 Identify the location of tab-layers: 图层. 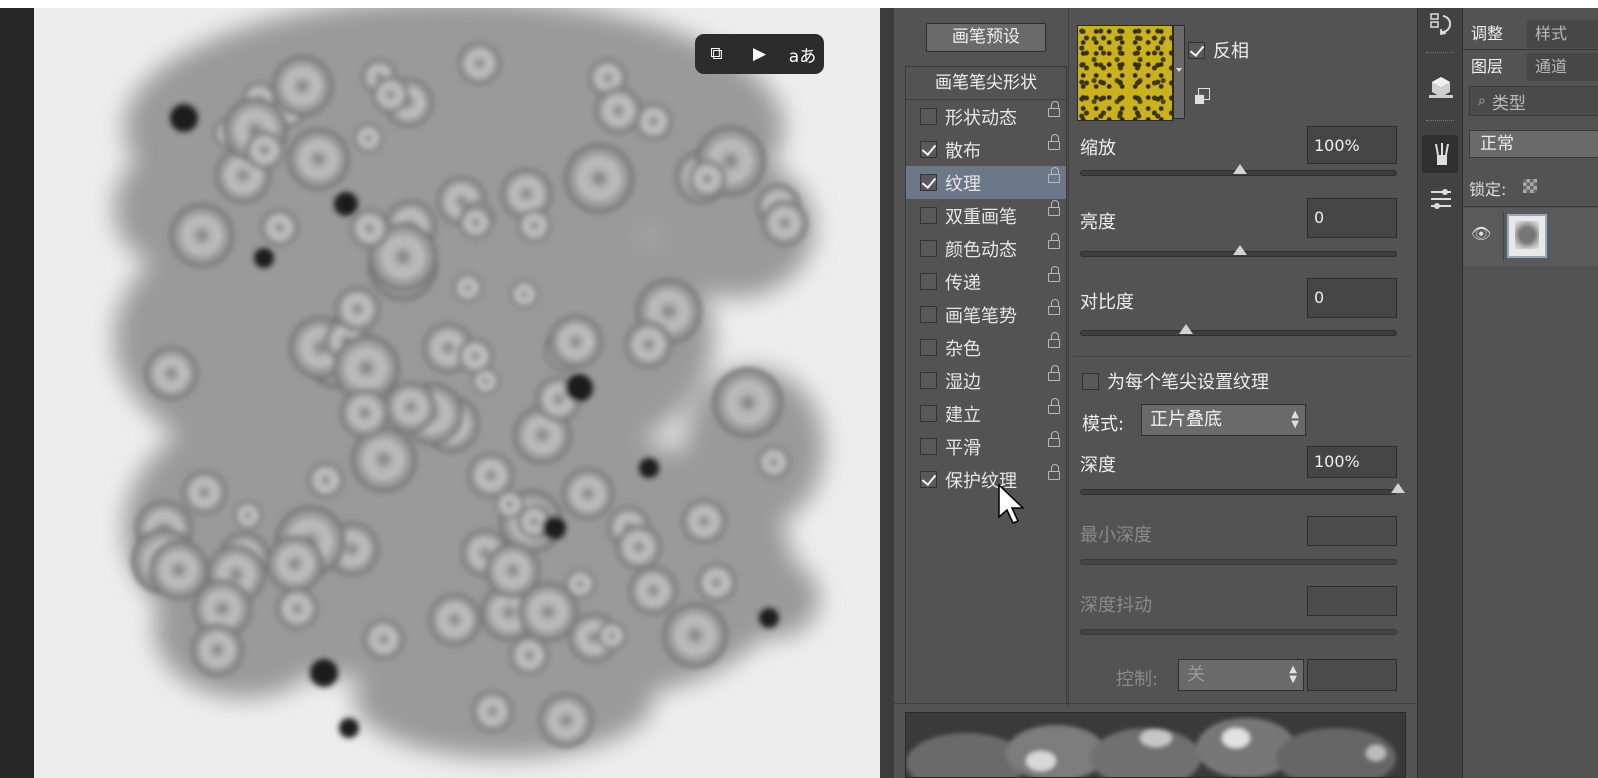
(1494, 67).